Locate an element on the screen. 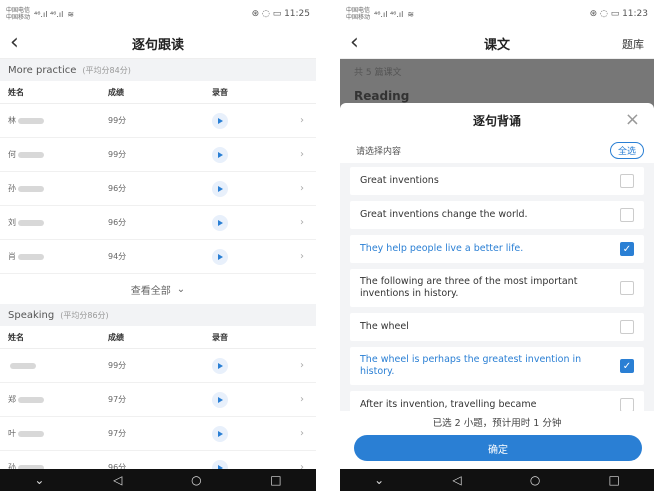 The image size is (654, 491). student-name: 叶 is located at coordinates (12, 433).